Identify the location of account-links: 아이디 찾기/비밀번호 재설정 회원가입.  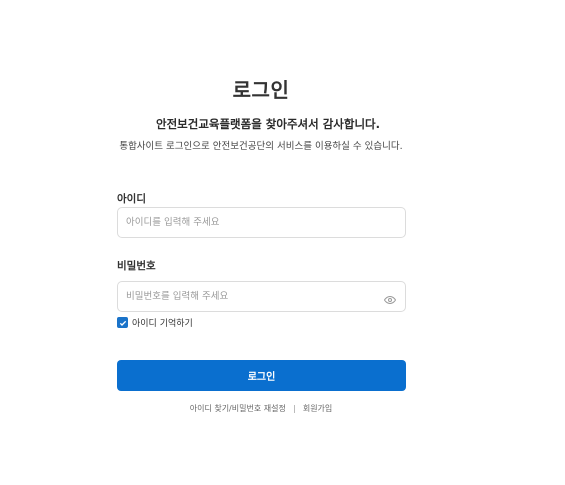
(261, 408).